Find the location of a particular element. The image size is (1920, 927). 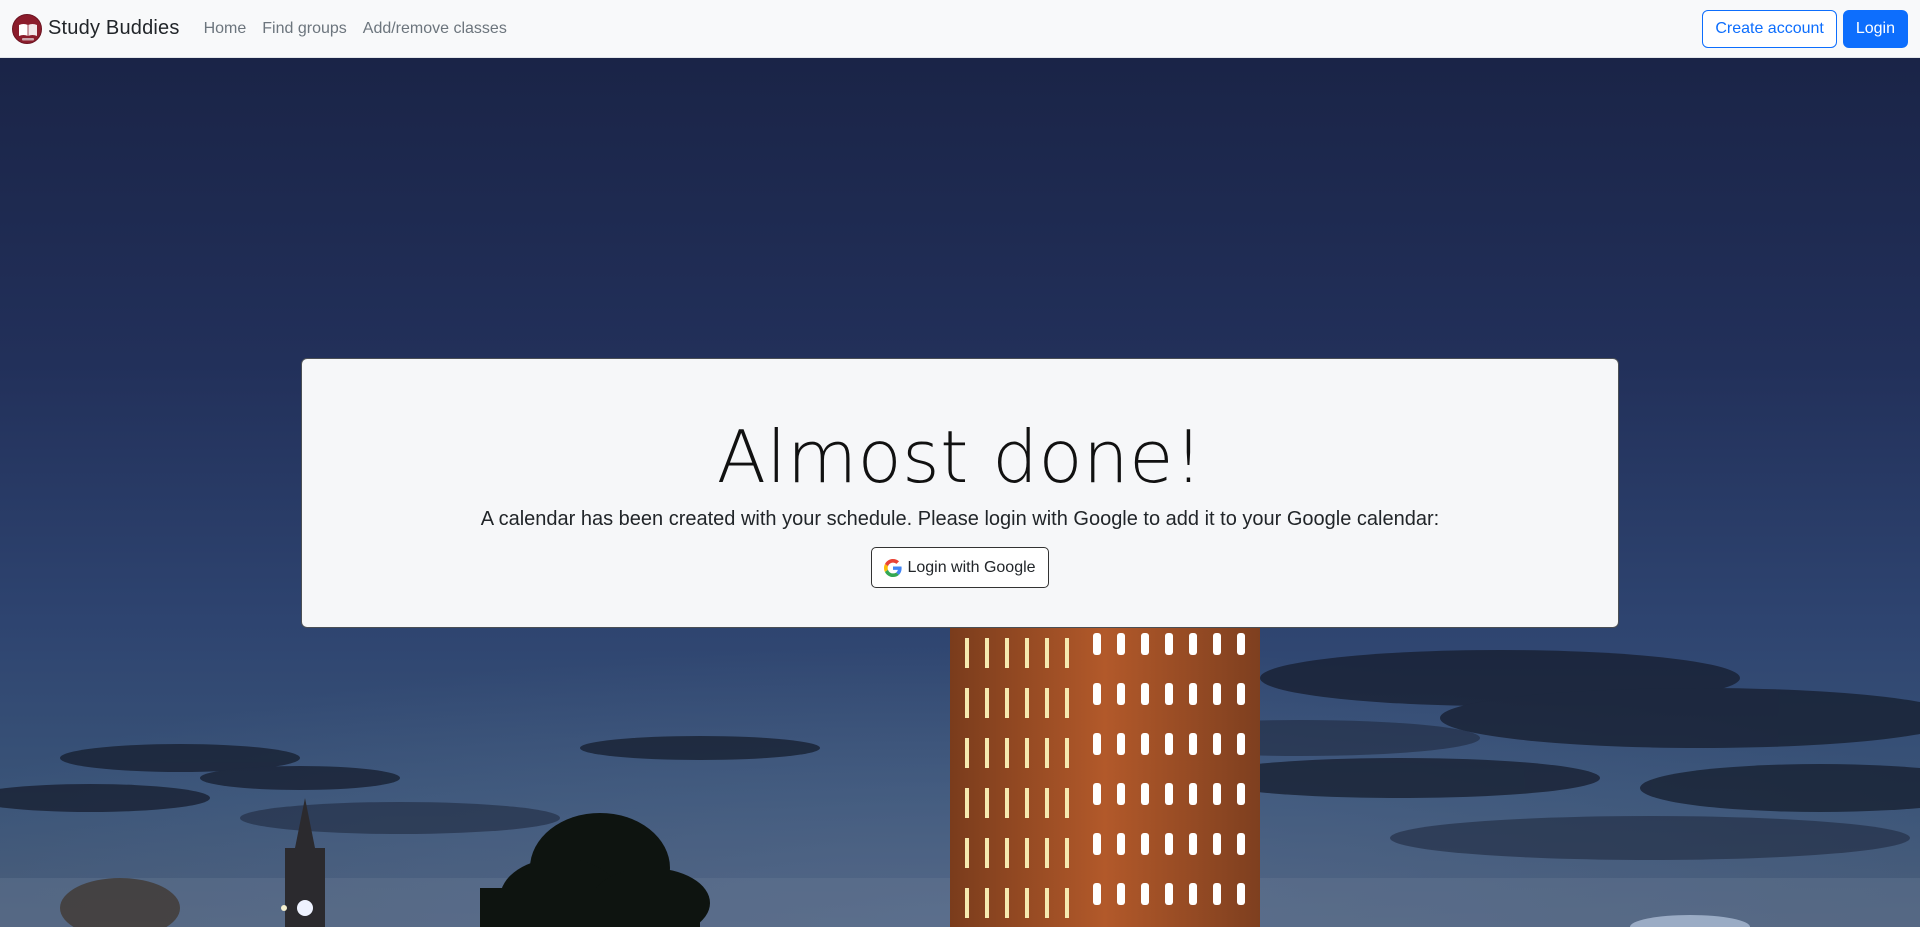

page-title: Almost done! is located at coordinates (960, 457).